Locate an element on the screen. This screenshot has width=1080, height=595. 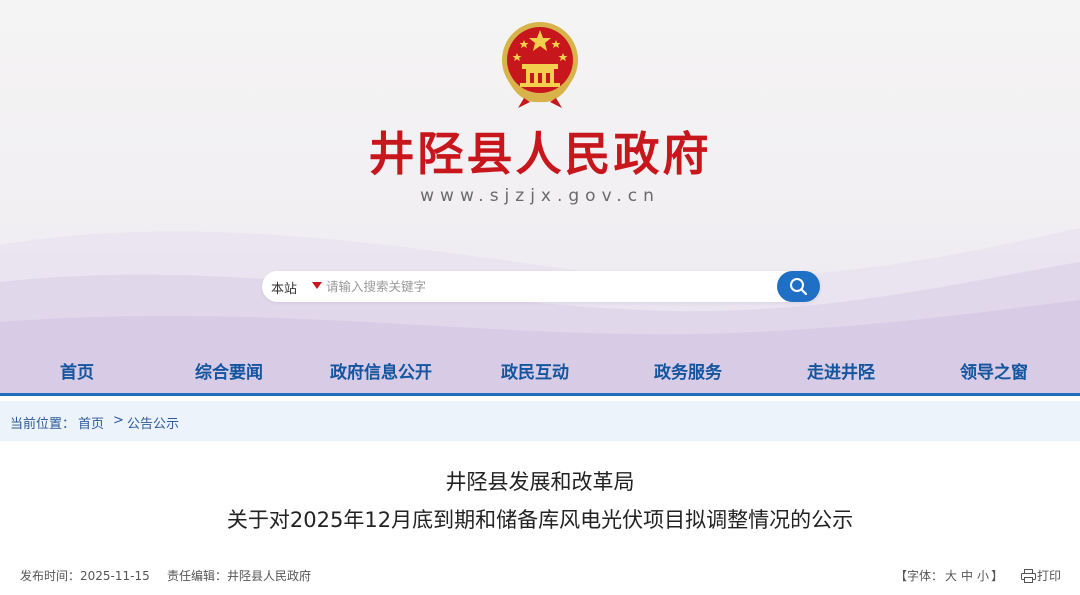
font-size-control: 【字体：大中小】 is located at coordinates (949, 575).